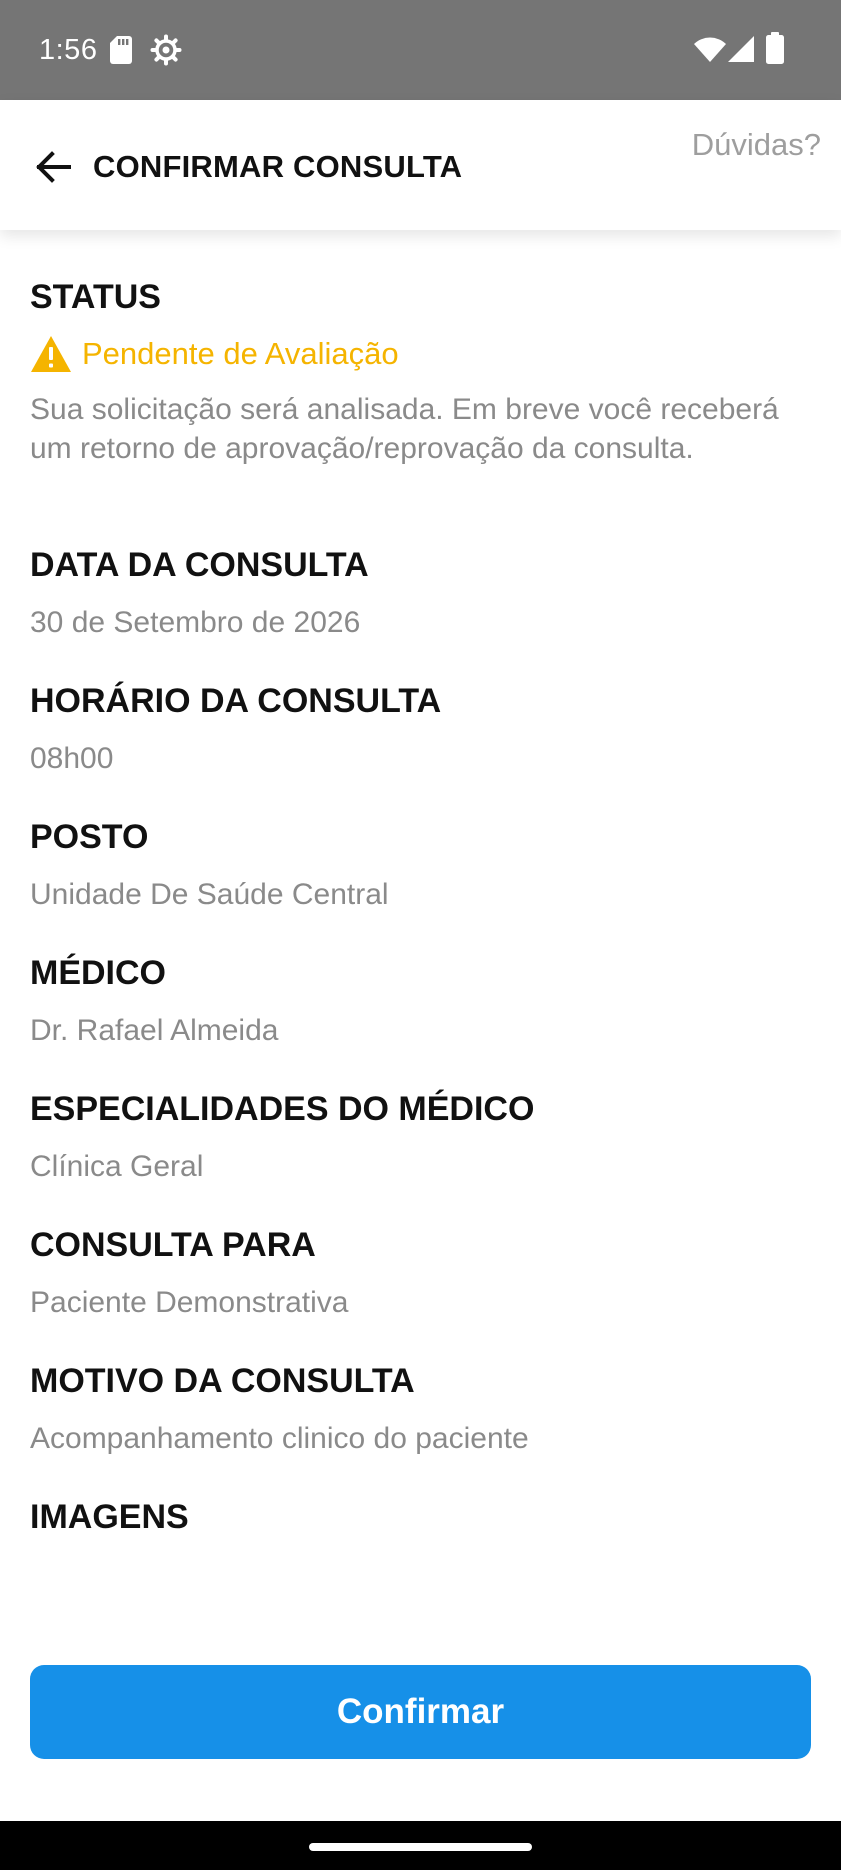  What do you see at coordinates (121, 50) in the screenshot?
I see `sd-card-icon` at bounding box center [121, 50].